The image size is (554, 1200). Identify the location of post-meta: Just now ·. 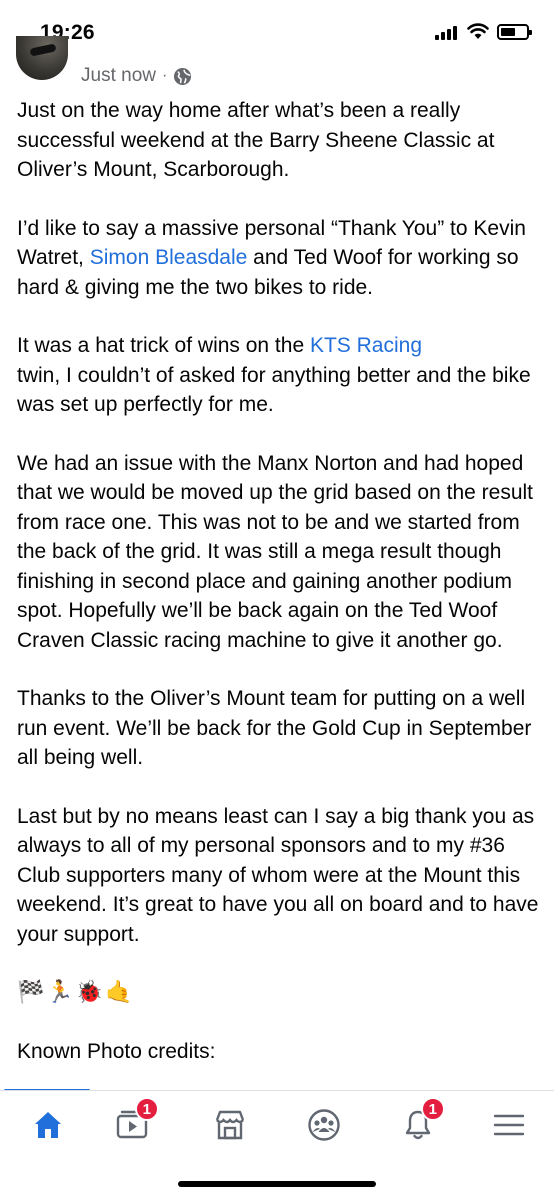
(136, 76).